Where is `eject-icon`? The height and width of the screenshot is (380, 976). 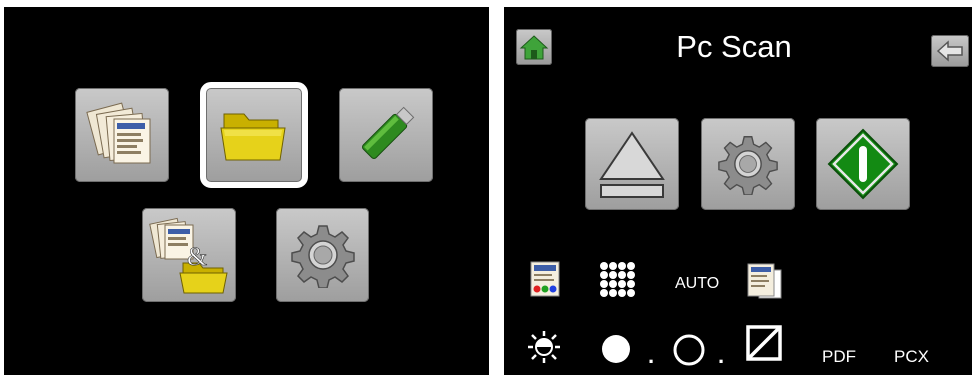
eject-icon is located at coordinates (632, 164).